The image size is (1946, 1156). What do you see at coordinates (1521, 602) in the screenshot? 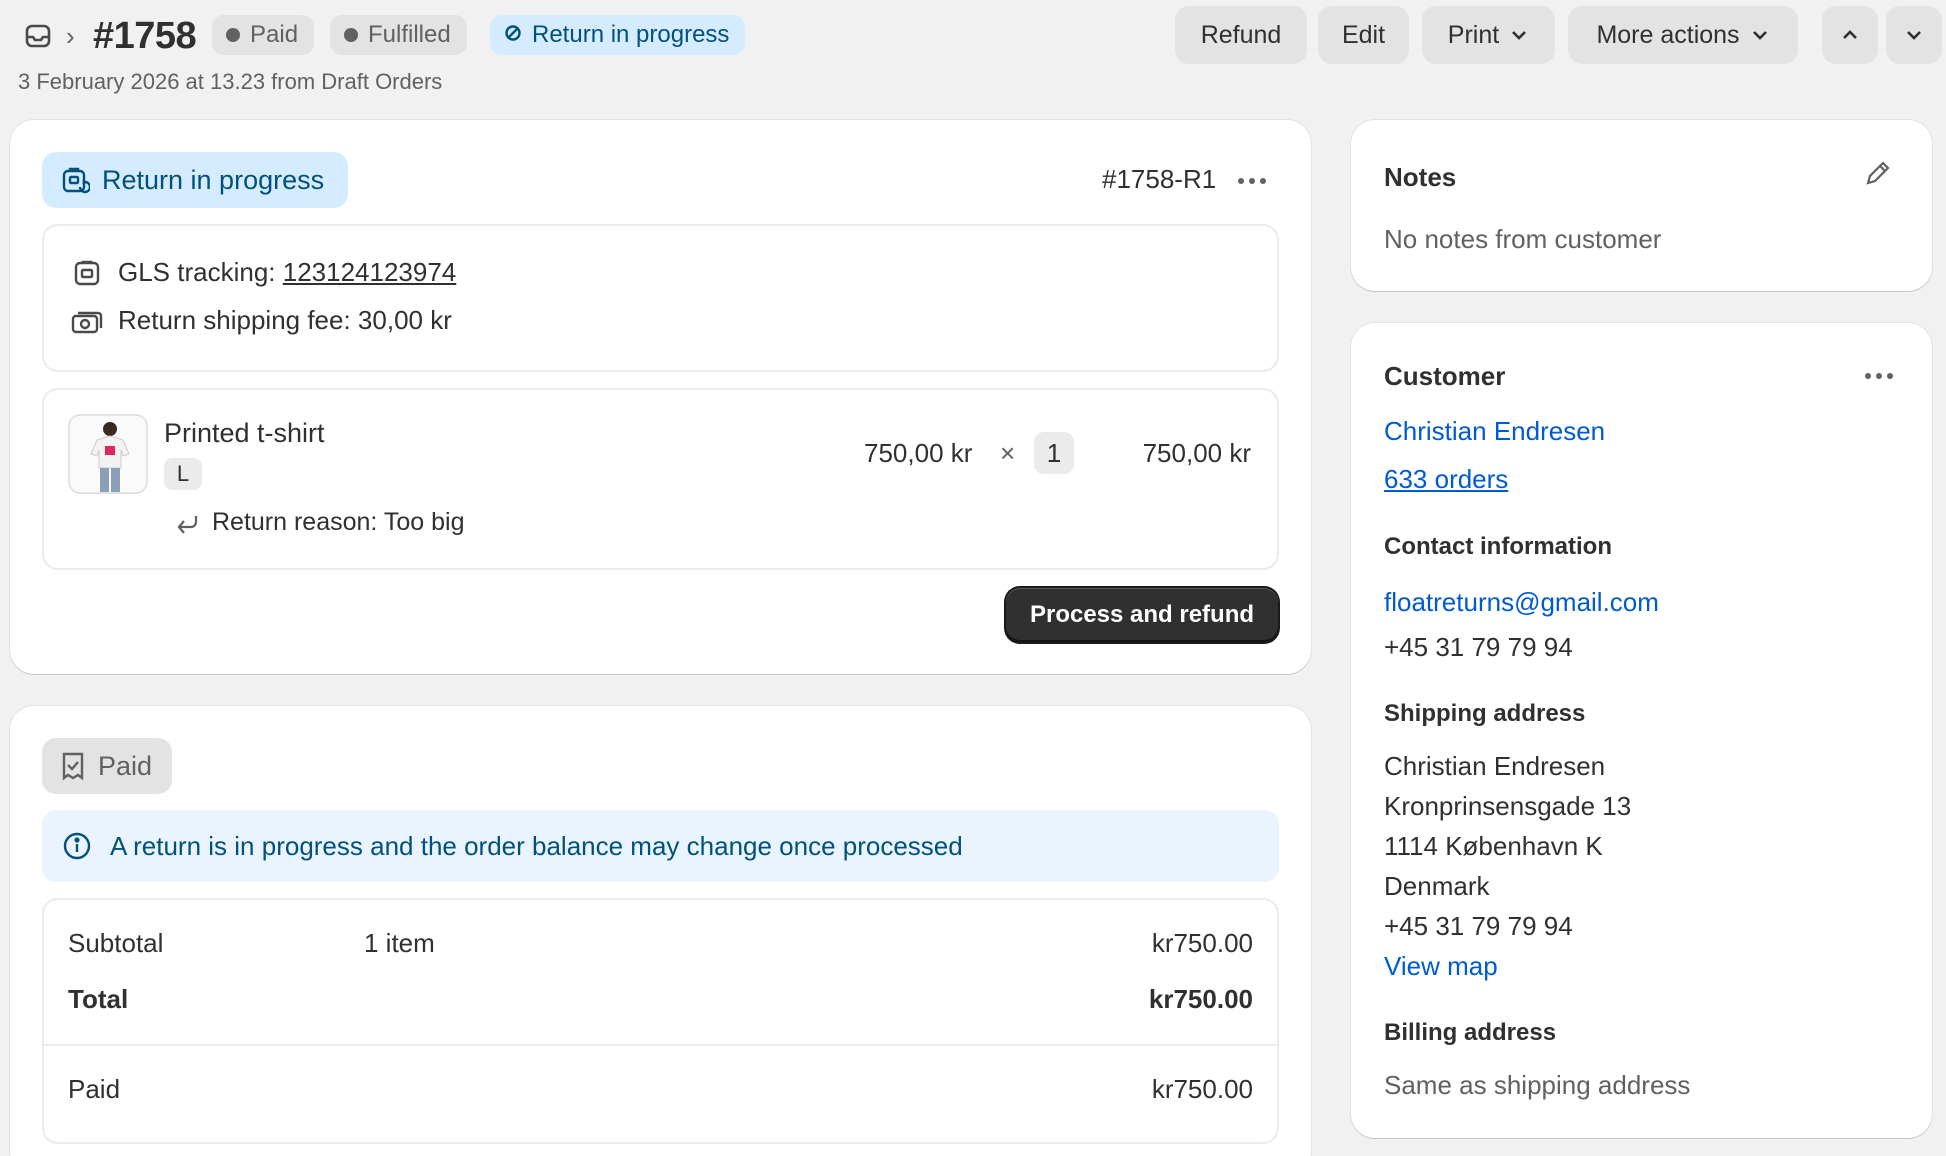
I see `customer-email-link: floatreturns@gmail.com` at bounding box center [1521, 602].